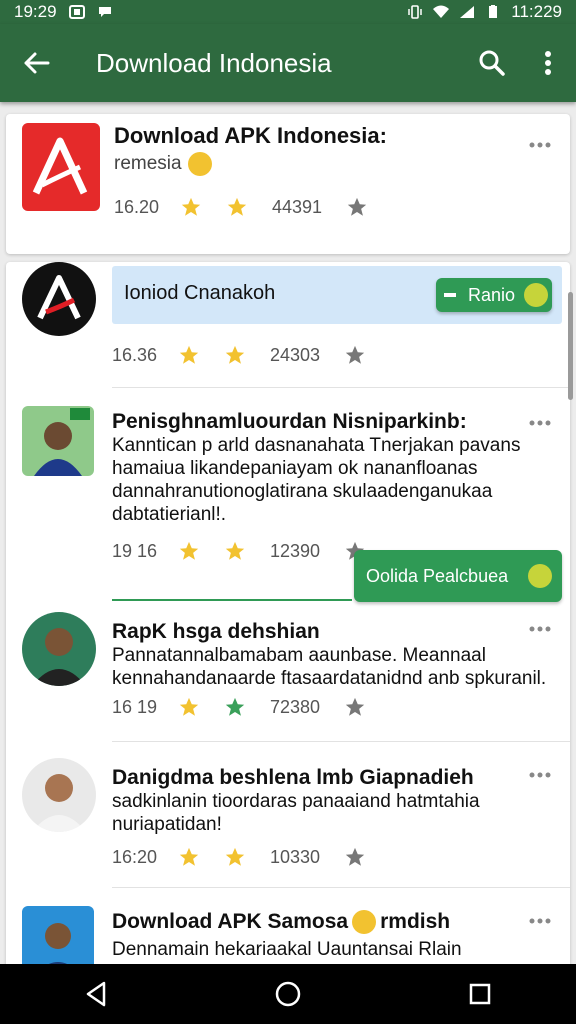 The height and width of the screenshot is (1024, 576). I want to click on chat-icon, so click(104, 12).